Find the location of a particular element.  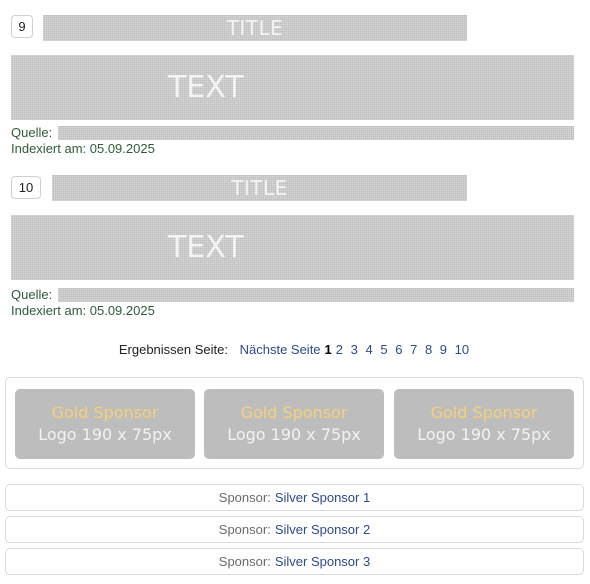

silver-sponsor-row: Sponsor: Silver Sponsor 3 is located at coordinates (294, 561).